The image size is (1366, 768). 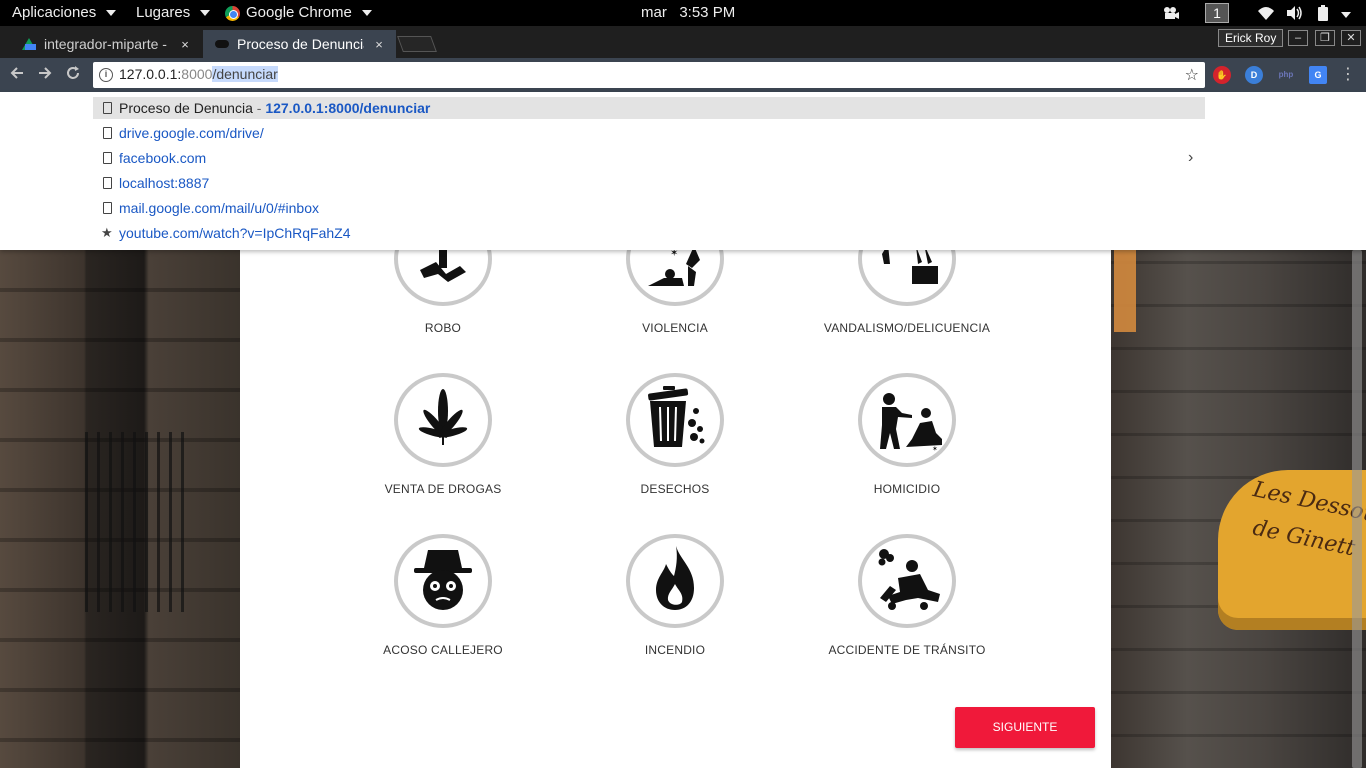 I want to click on category-incendio: INCENDIO, so click(x=675, y=595).